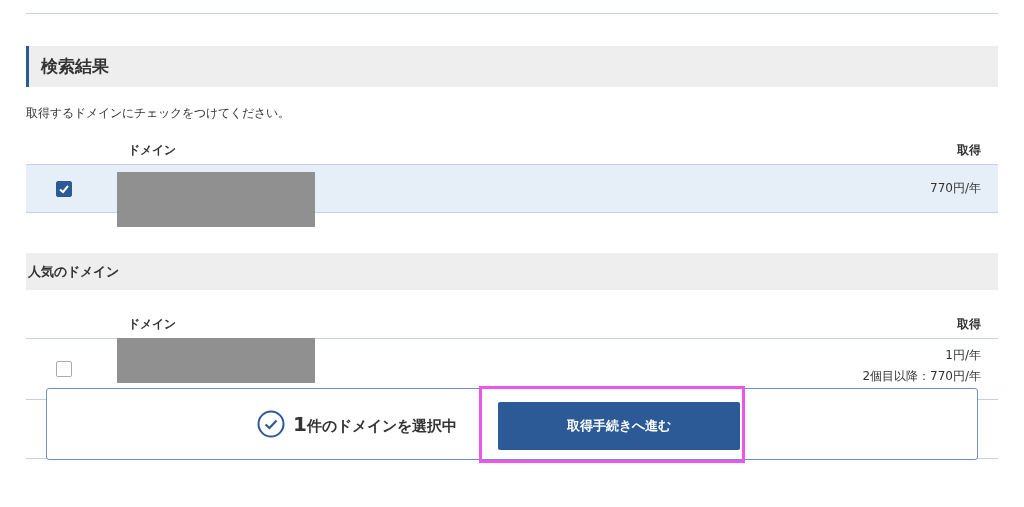  What do you see at coordinates (271, 424) in the screenshot?
I see `check-circle-icon` at bounding box center [271, 424].